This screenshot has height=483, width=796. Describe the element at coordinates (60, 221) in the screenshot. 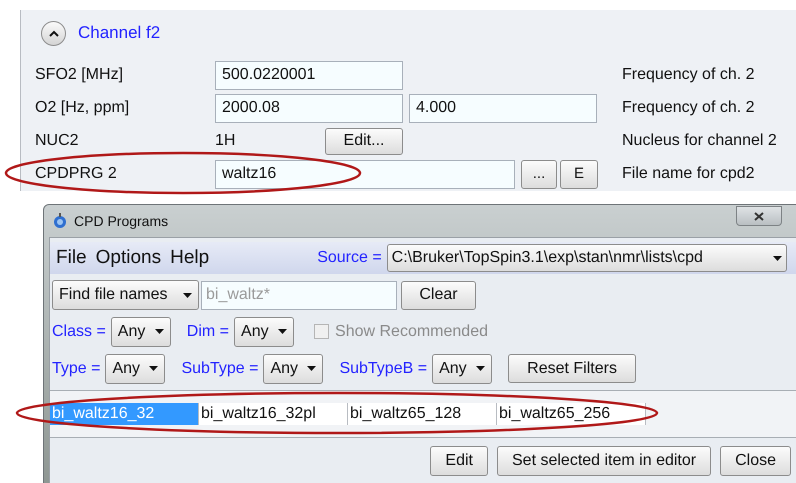

I see `app-icon` at that location.